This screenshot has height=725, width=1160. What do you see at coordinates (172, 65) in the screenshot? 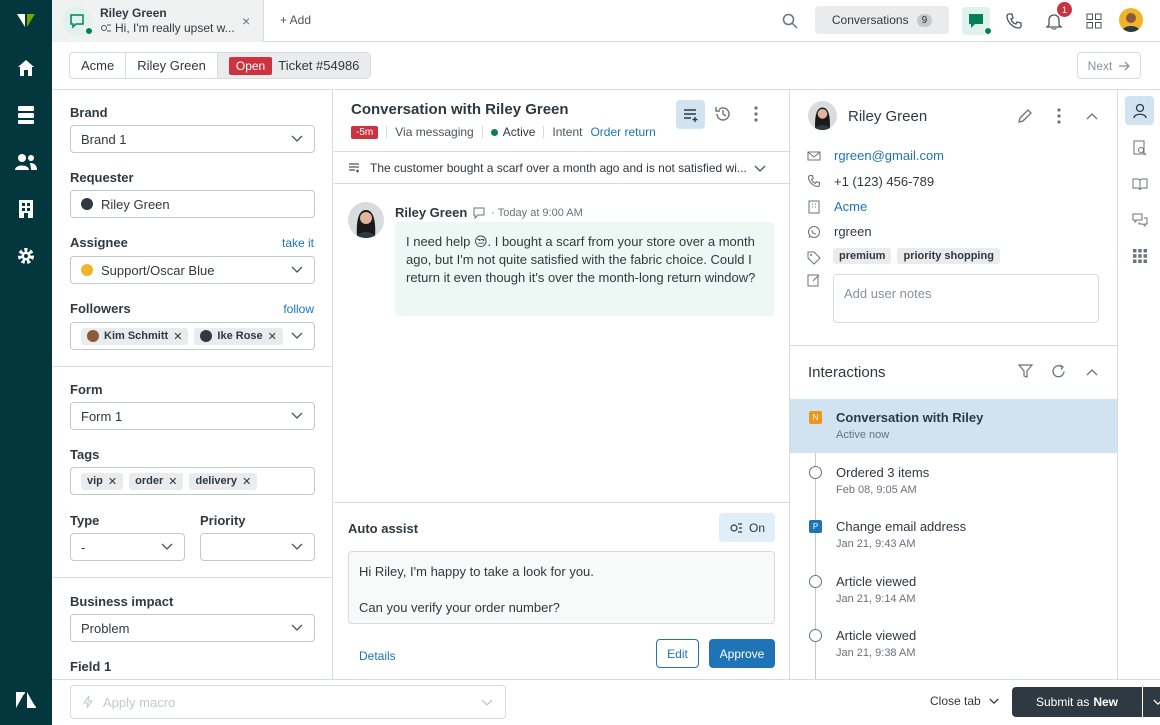
I see `breadcrumb-requester: Riley Green` at bounding box center [172, 65].